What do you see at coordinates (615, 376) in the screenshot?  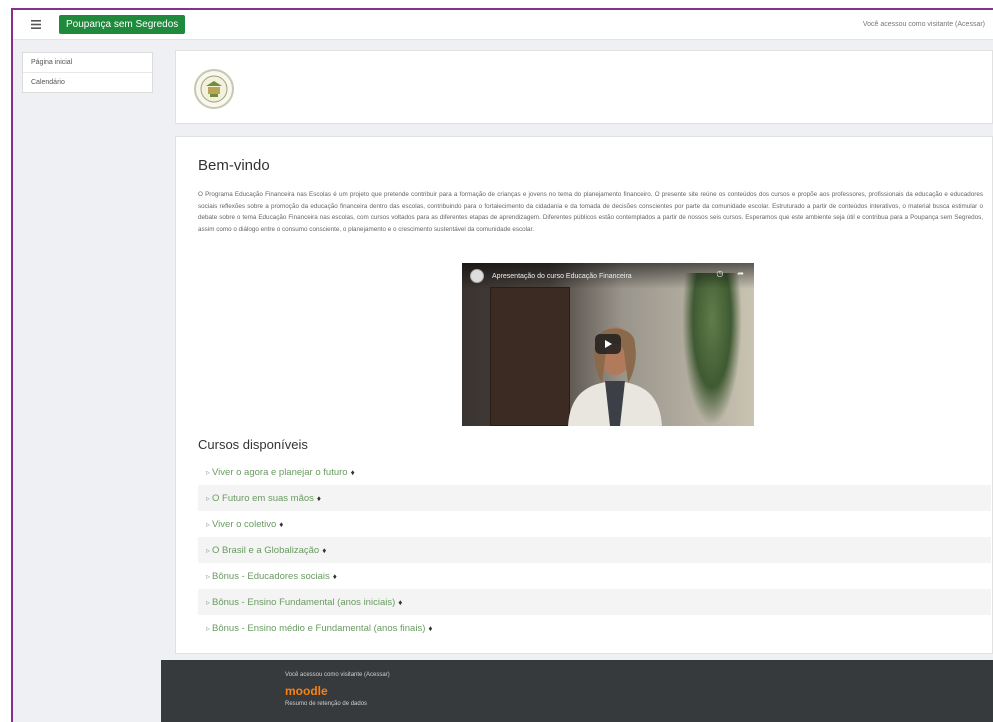 I see `video-person` at bounding box center [615, 376].